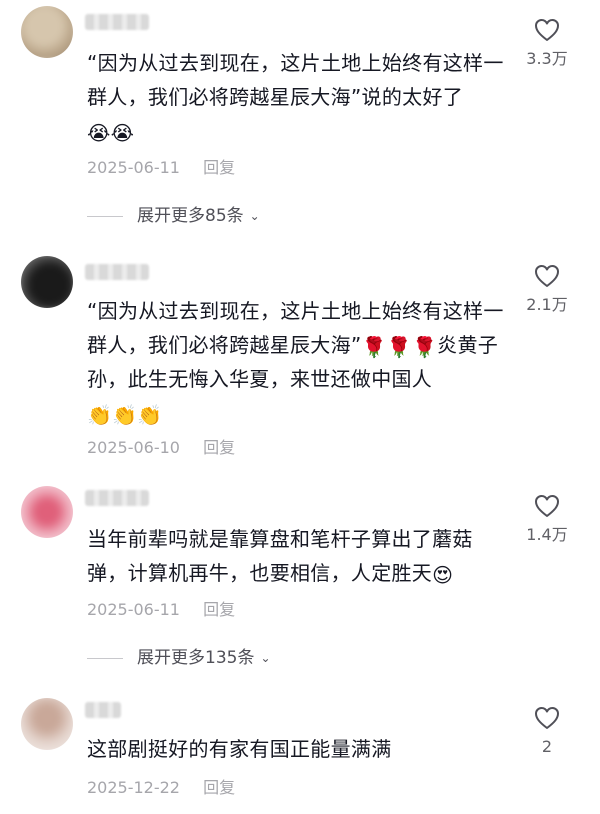 The width and height of the screenshot is (600, 814). I want to click on comment-date: 2025-12-22, so click(133, 787).